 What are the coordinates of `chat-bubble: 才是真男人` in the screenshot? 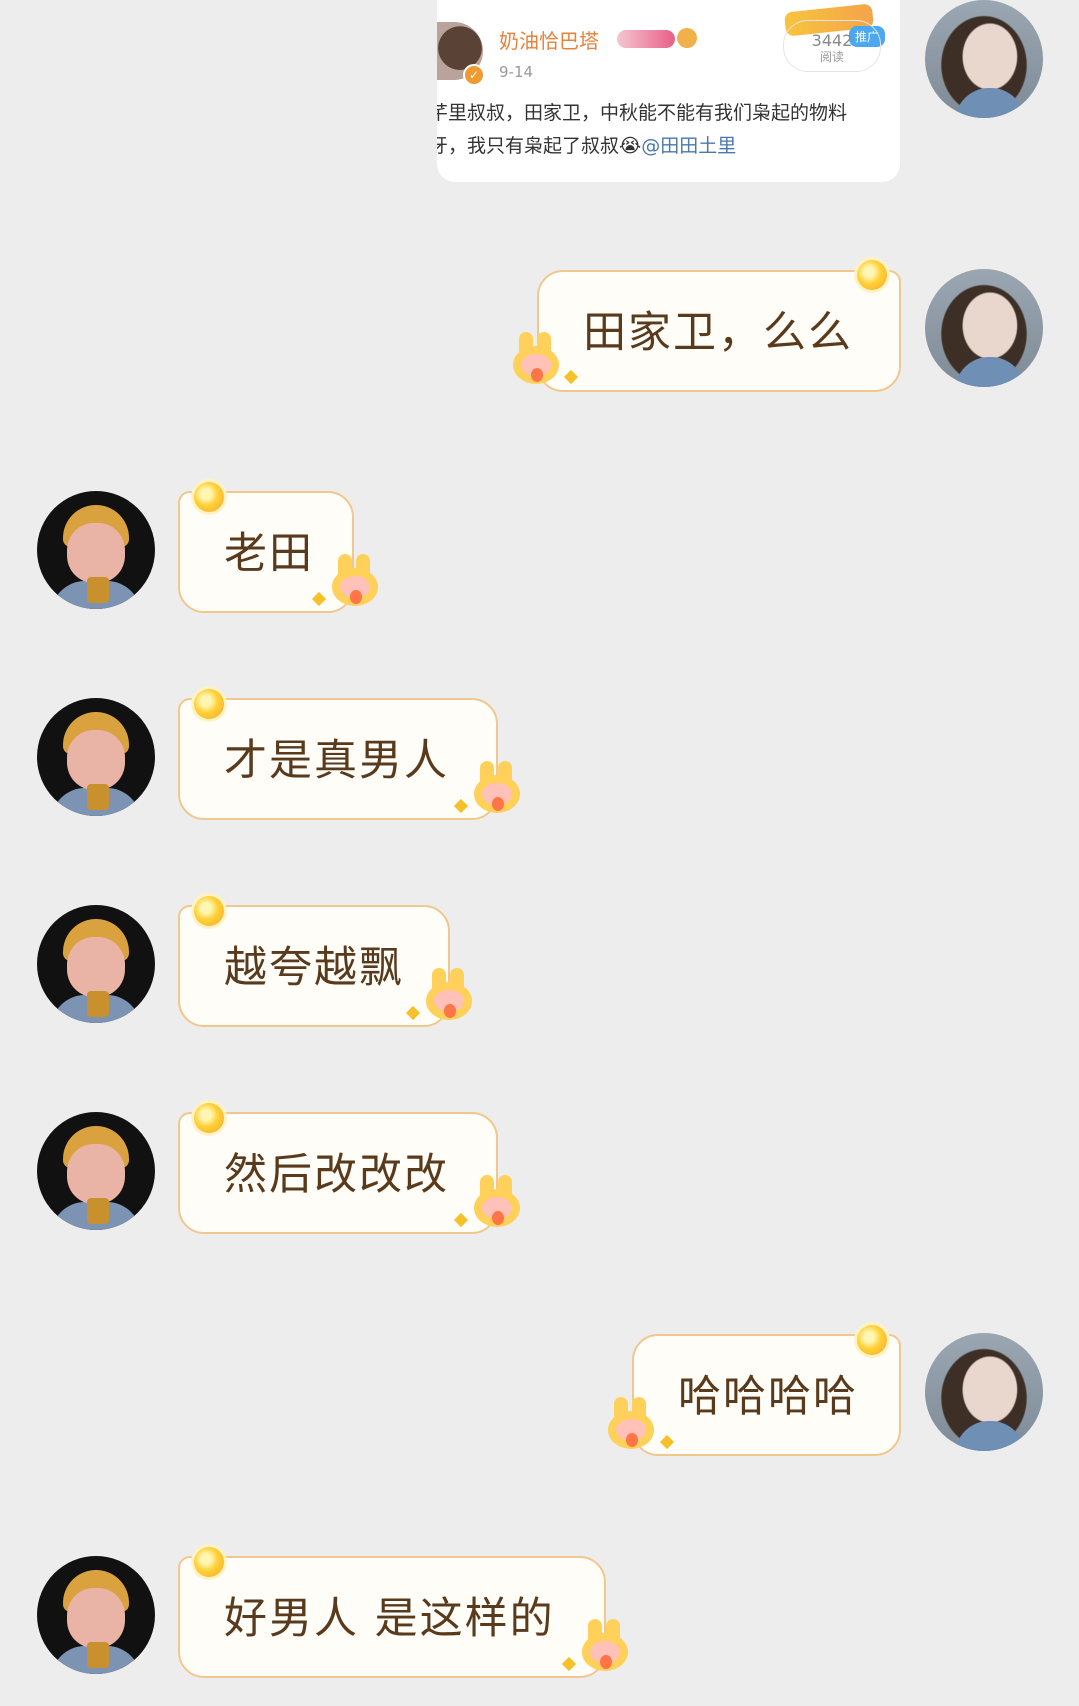 It's located at (338, 759).